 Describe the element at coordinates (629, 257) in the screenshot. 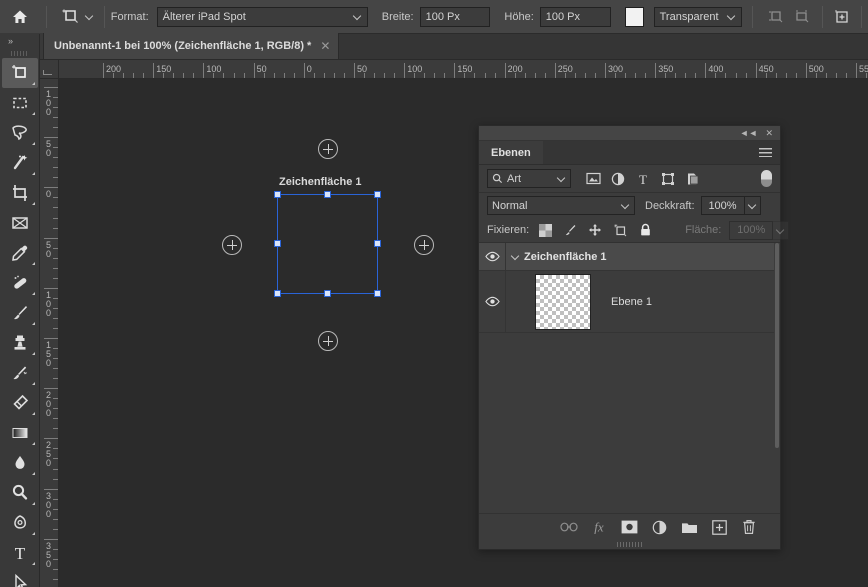

I see `table-row: Zeichenfläche 1` at that location.